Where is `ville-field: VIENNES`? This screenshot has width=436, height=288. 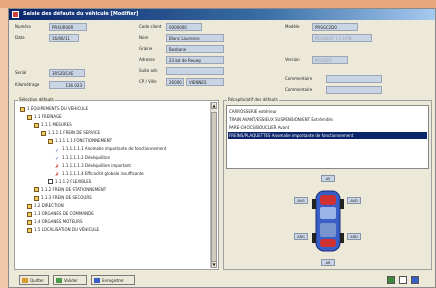 ville-field: VIENNES is located at coordinates (205, 82).